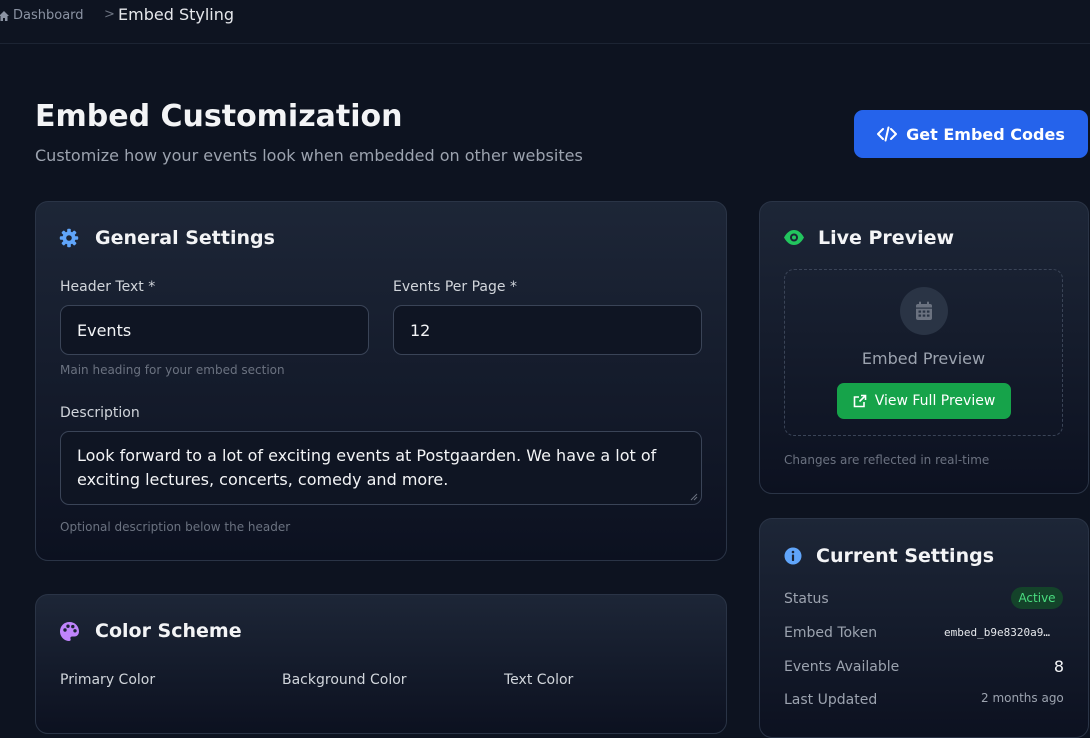 This screenshot has width=1090, height=738. I want to click on events-available-value: 8, so click(1058, 666).